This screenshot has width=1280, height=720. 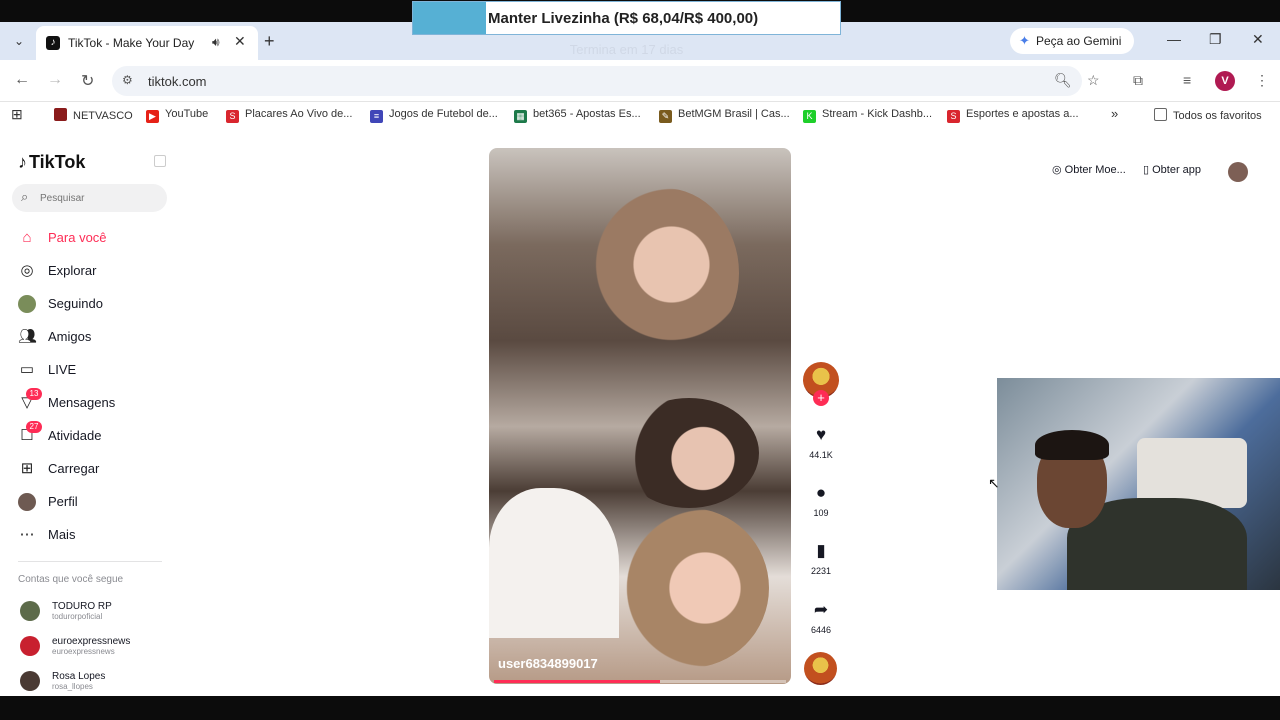 I want to click on menu-label: Carregar, so click(x=74, y=468).